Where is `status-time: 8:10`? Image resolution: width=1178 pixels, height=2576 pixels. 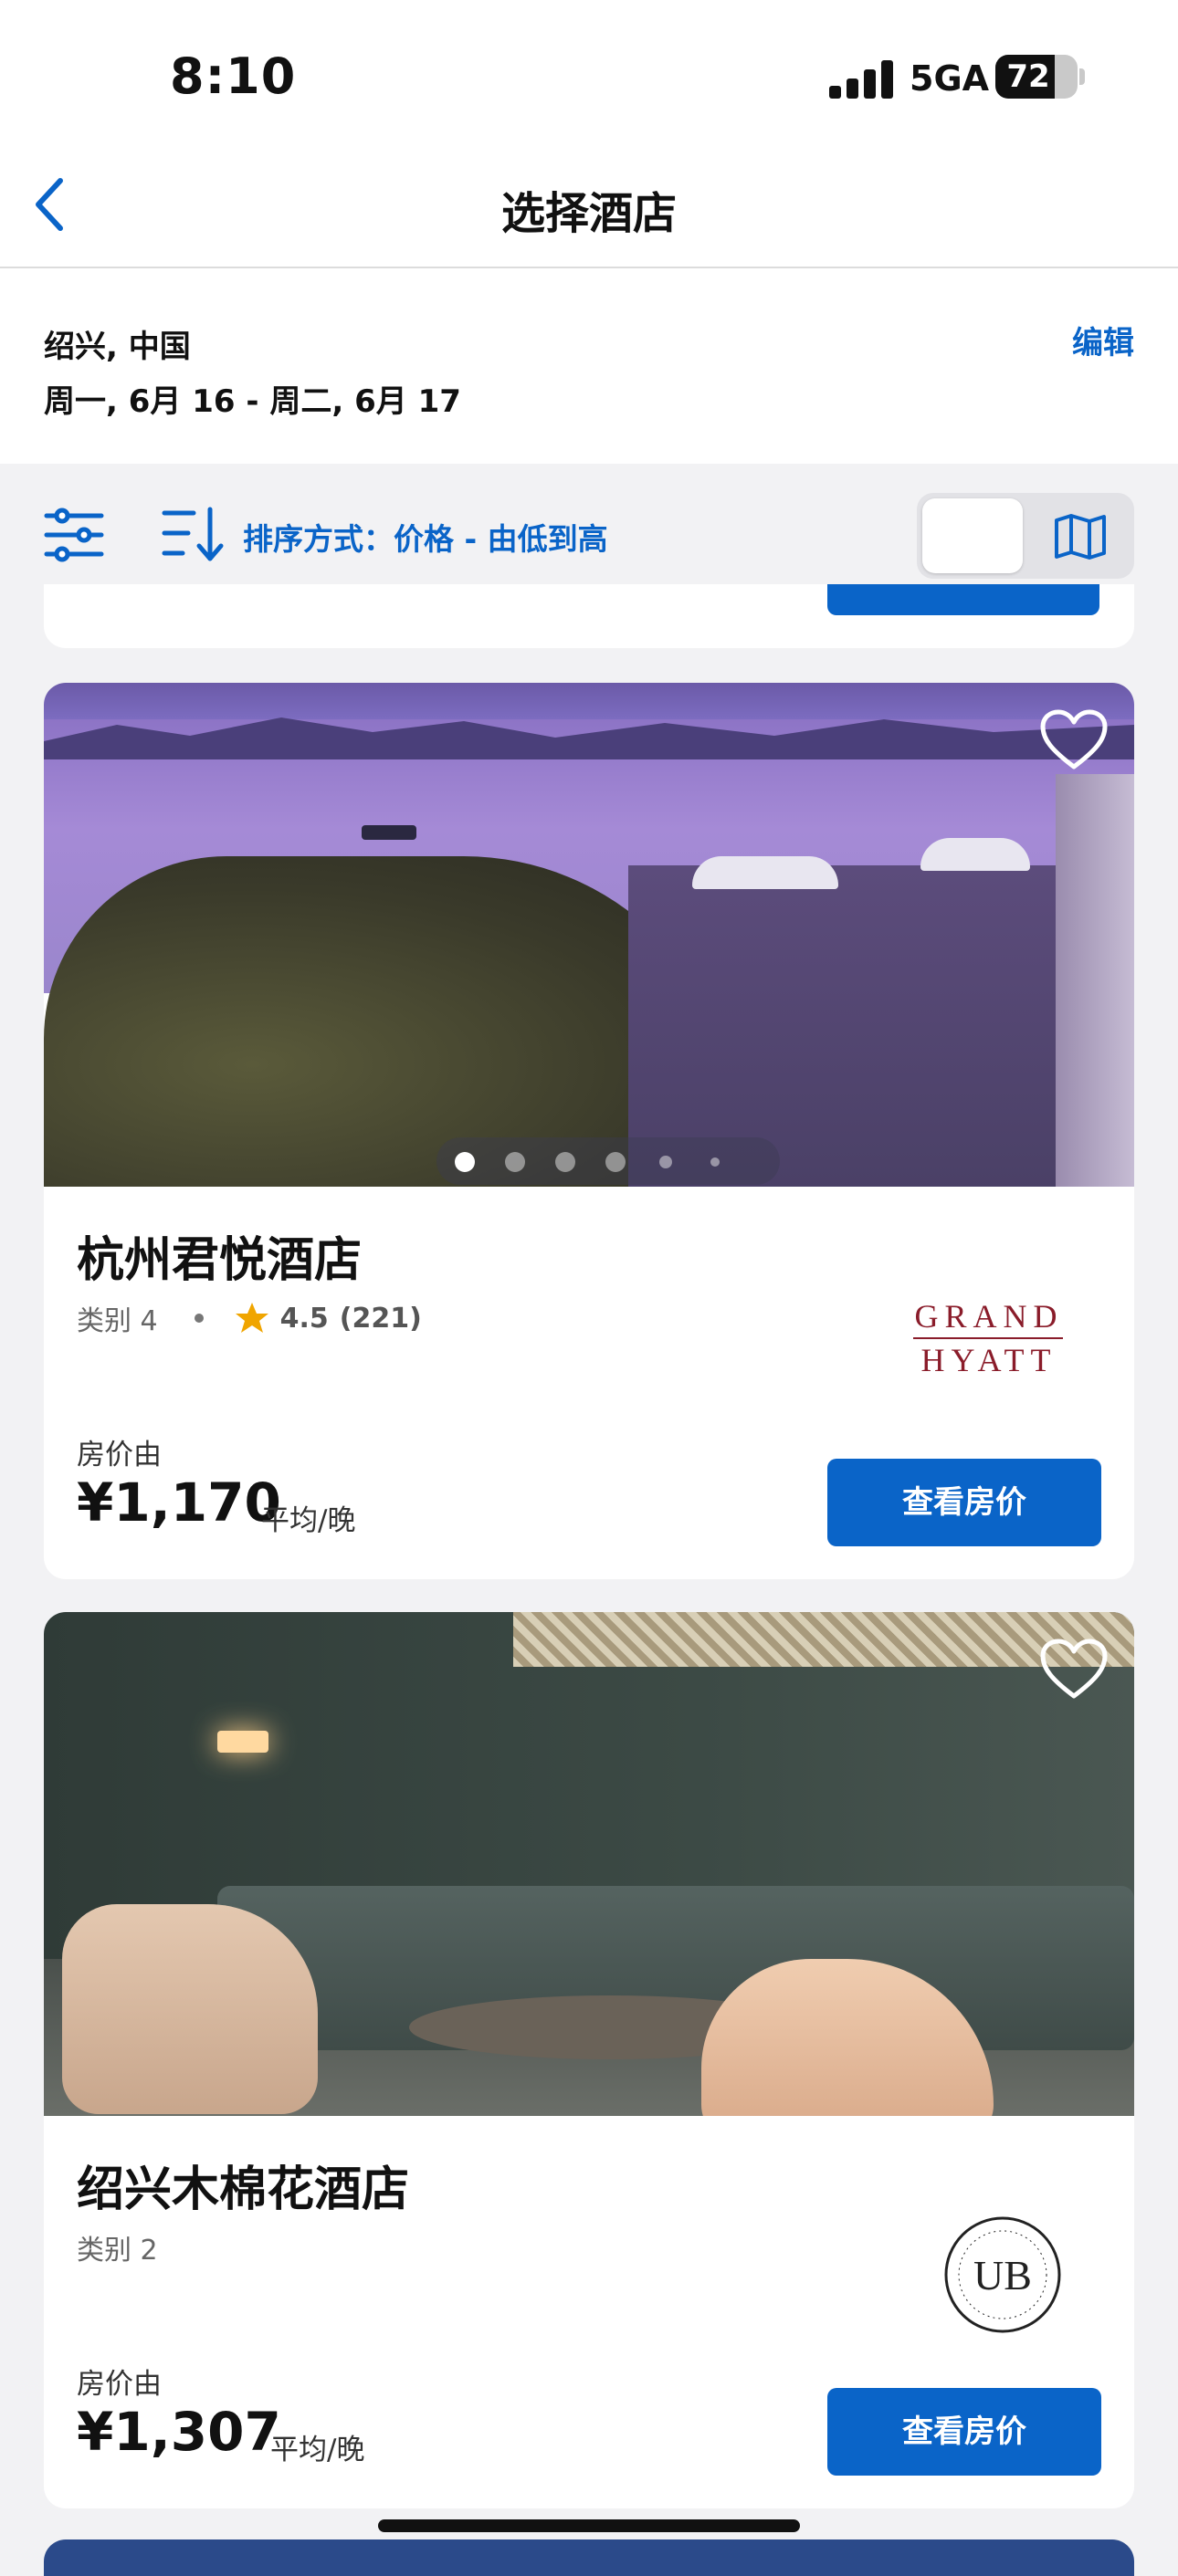
status-time: 8:10 is located at coordinates (233, 76).